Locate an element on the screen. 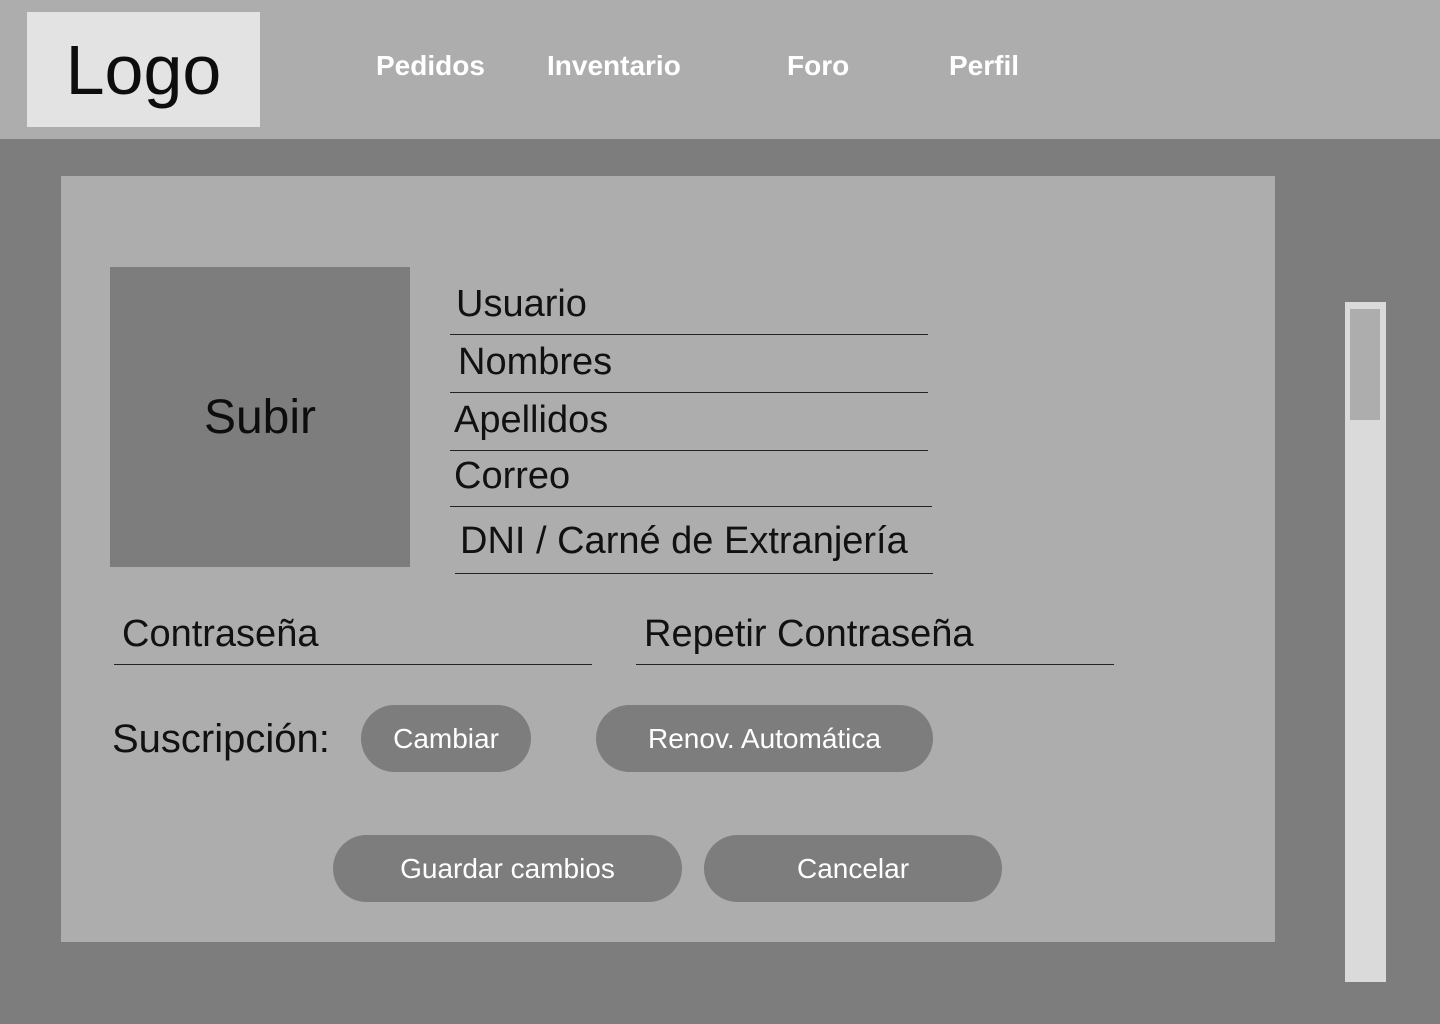 The width and height of the screenshot is (1440, 1024). logo: Logo is located at coordinates (143, 69).